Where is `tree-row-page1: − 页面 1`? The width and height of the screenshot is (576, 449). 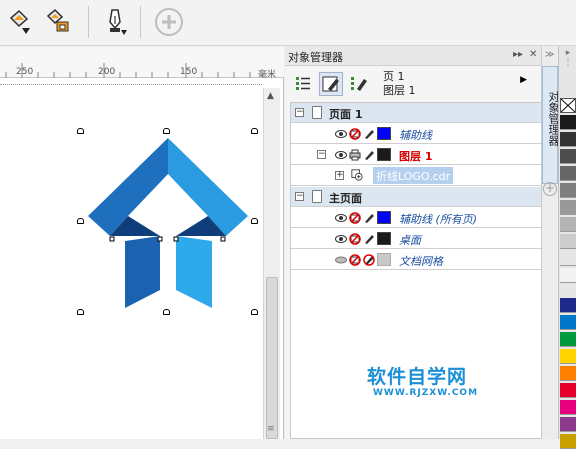 tree-row-page1: − 页面 1 is located at coordinates (416, 113).